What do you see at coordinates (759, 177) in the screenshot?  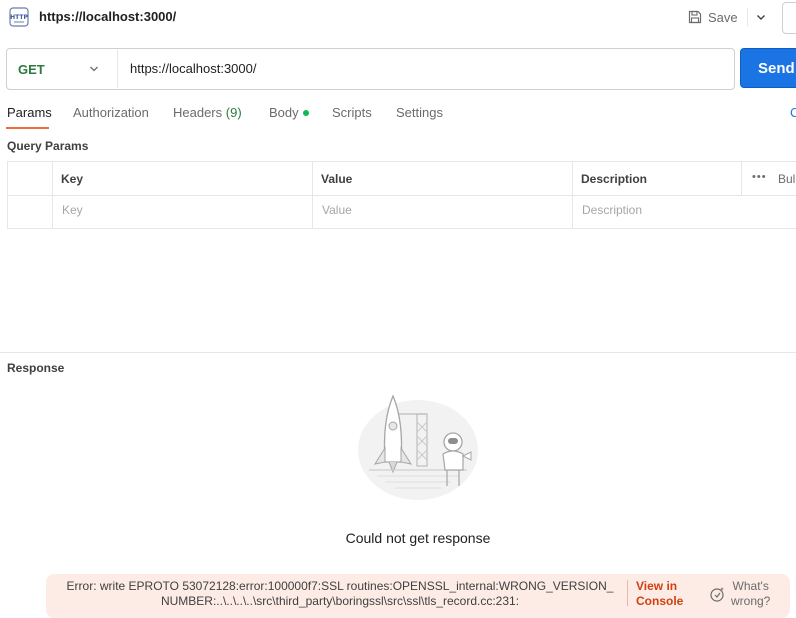 I see `ellipsis-icon: •••` at bounding box center [759, 177].